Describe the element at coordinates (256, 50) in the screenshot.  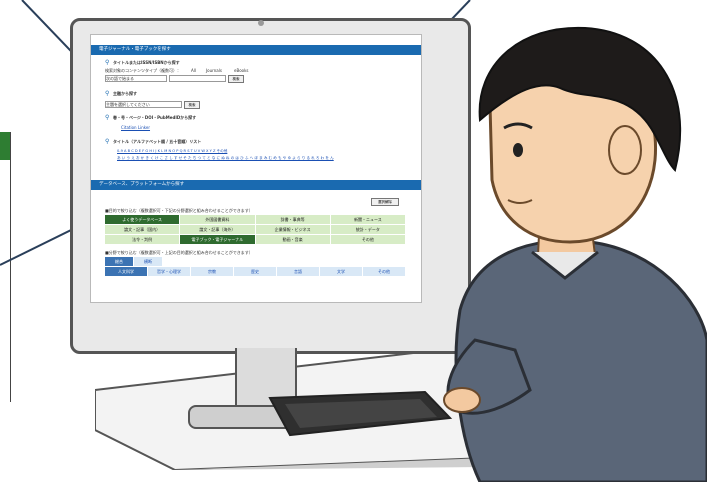
I see `section-header-ejournals: 電子ジャーナル・電子ブックを探す` at that location.